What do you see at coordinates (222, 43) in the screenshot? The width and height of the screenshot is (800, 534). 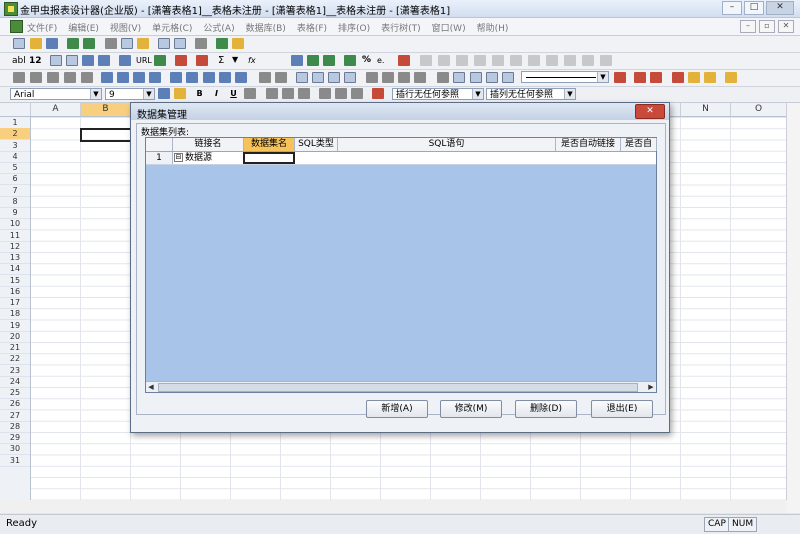 I see `register-icon` at bounding box center [222, 43].